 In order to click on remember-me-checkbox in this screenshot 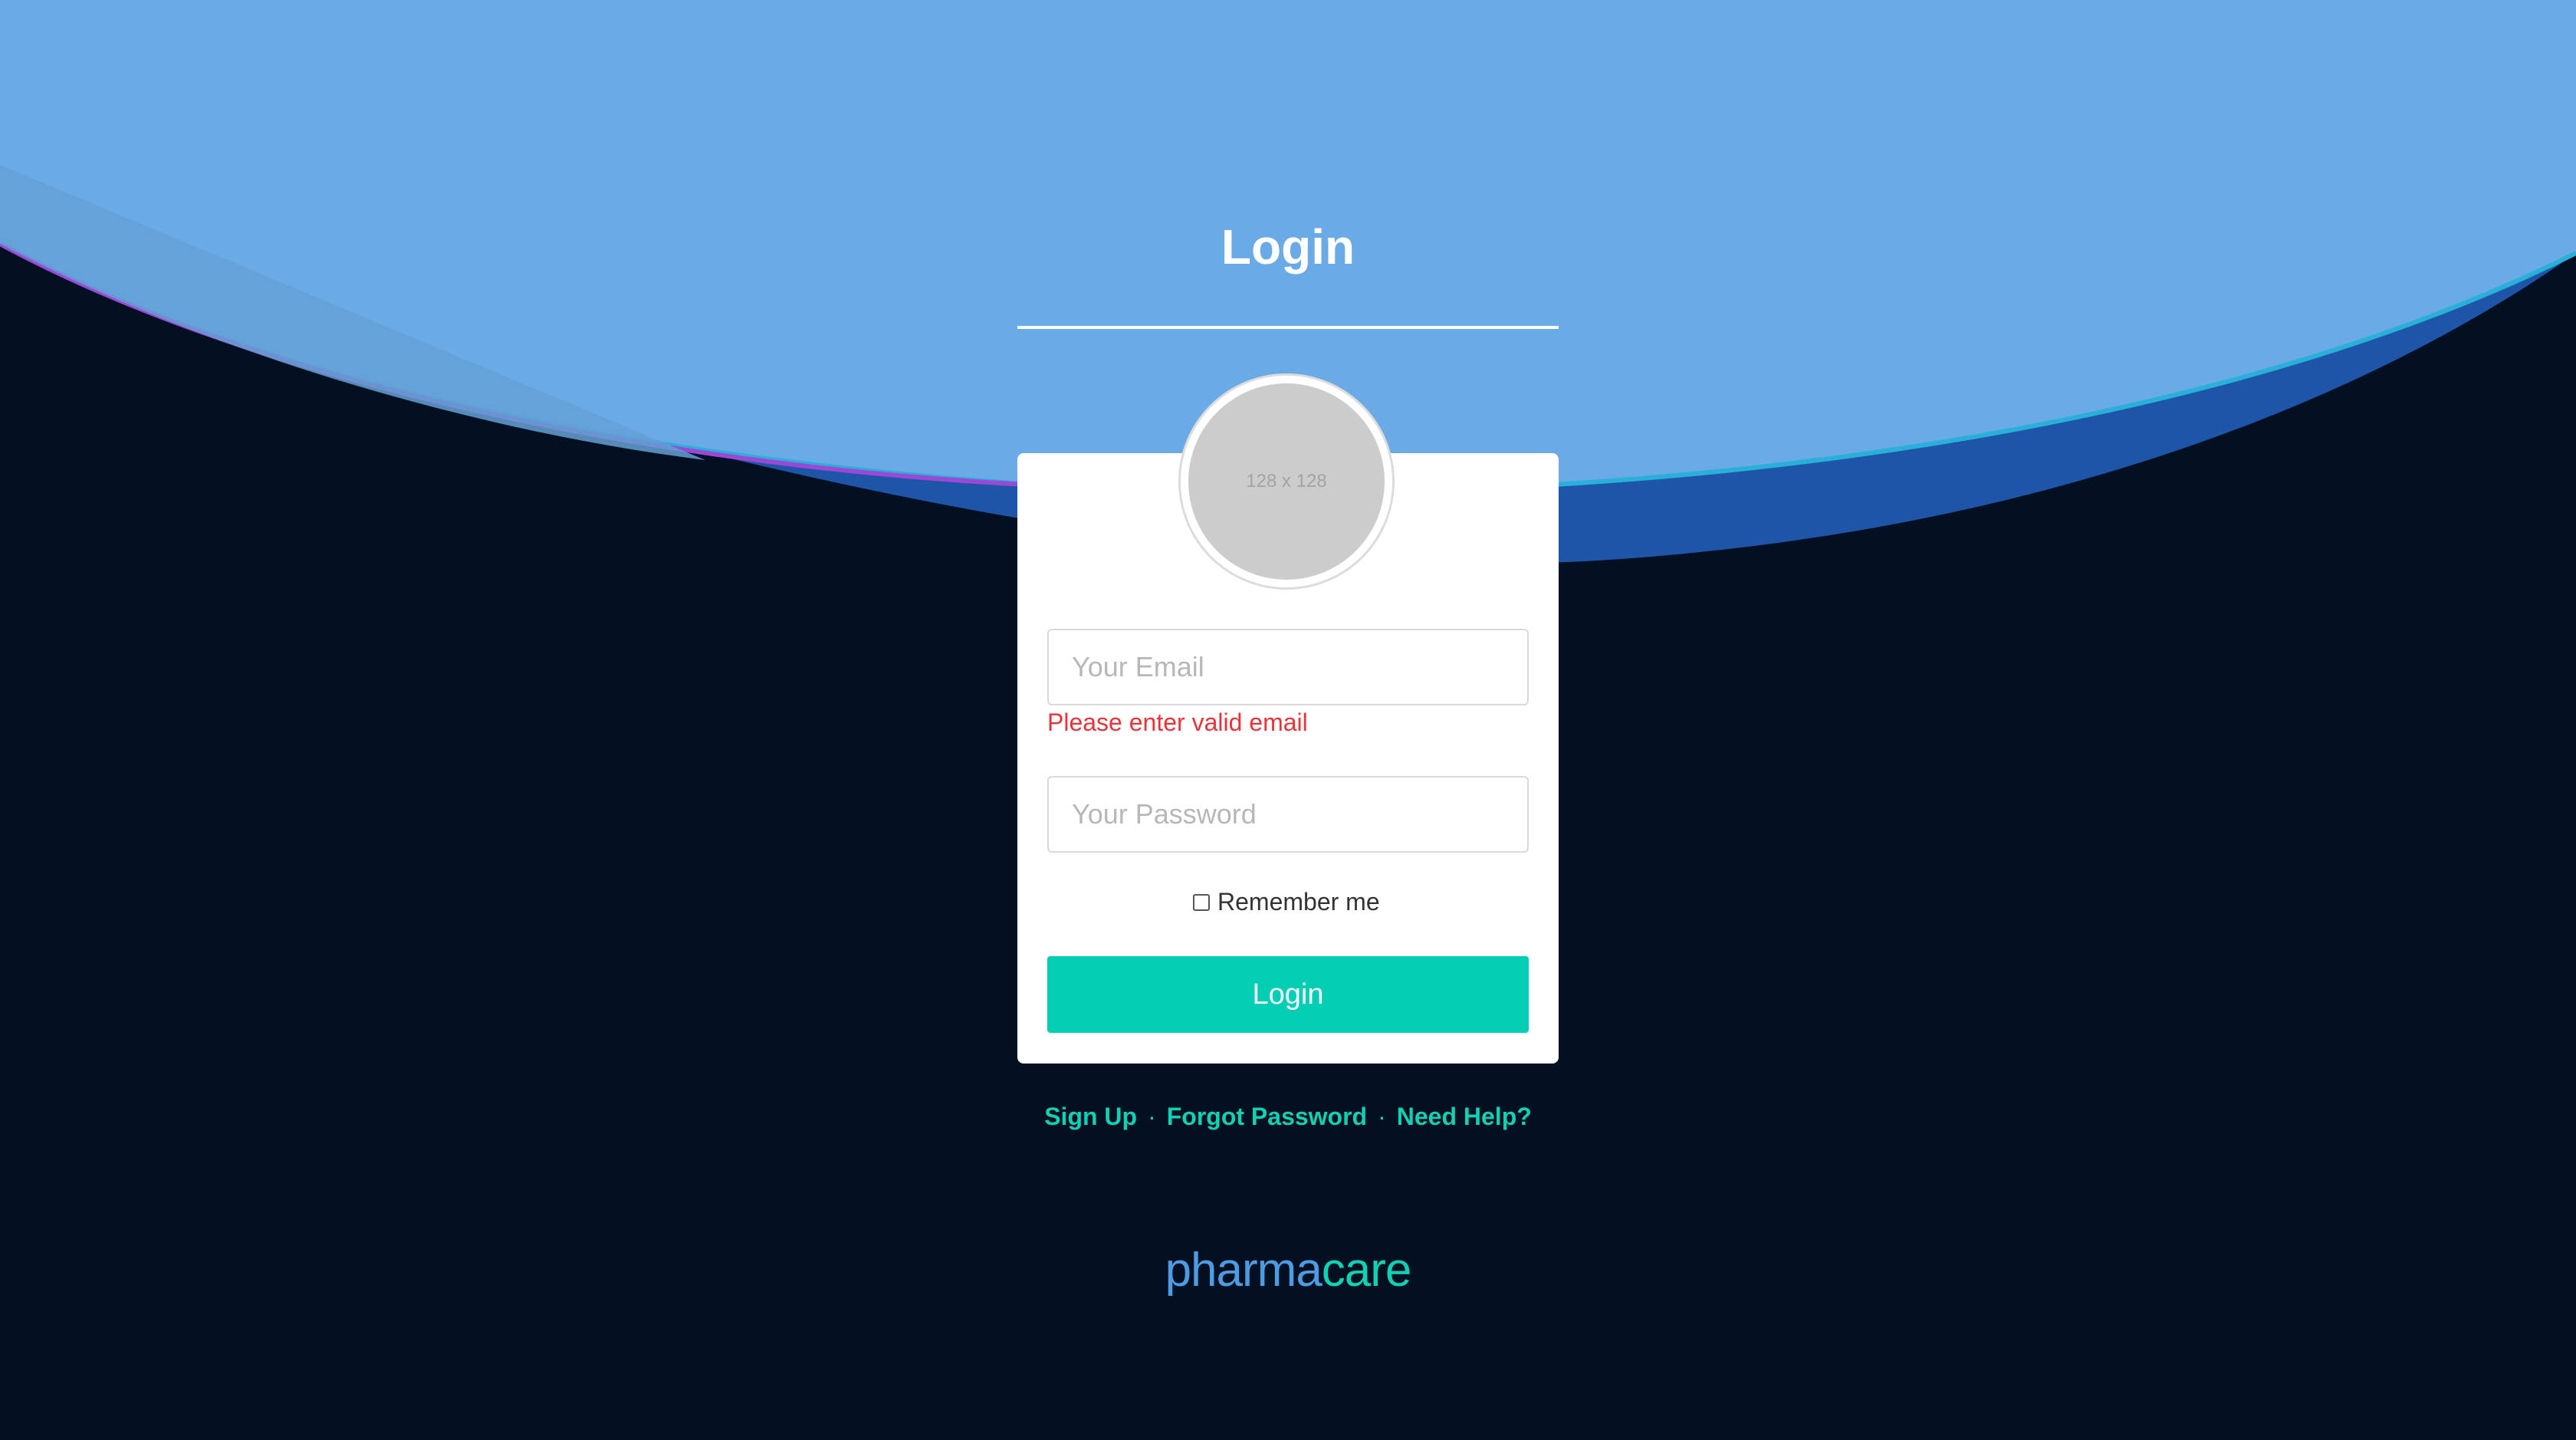, I will do `click(1201, 902)`.